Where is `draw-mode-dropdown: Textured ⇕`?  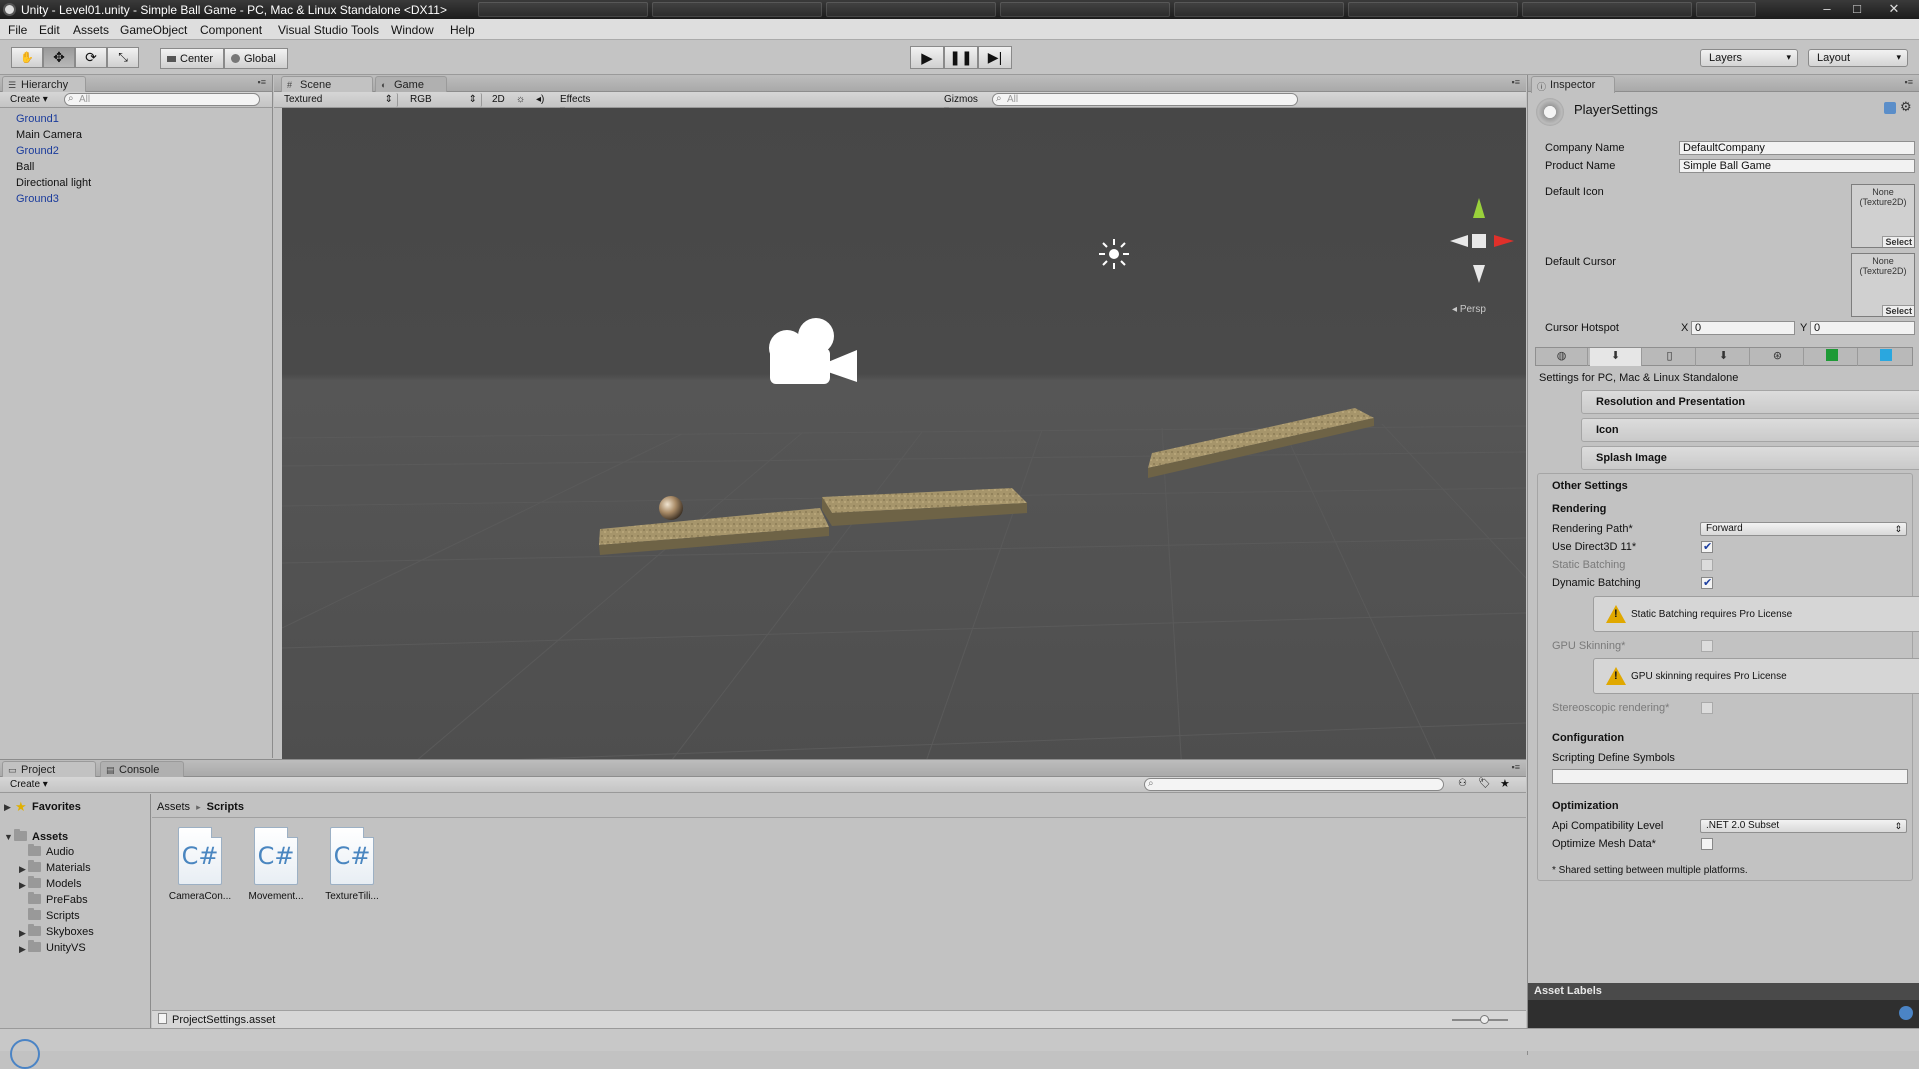
draw-mode-dropdown: Textured ⇕ is located at coordinates (338, 100).